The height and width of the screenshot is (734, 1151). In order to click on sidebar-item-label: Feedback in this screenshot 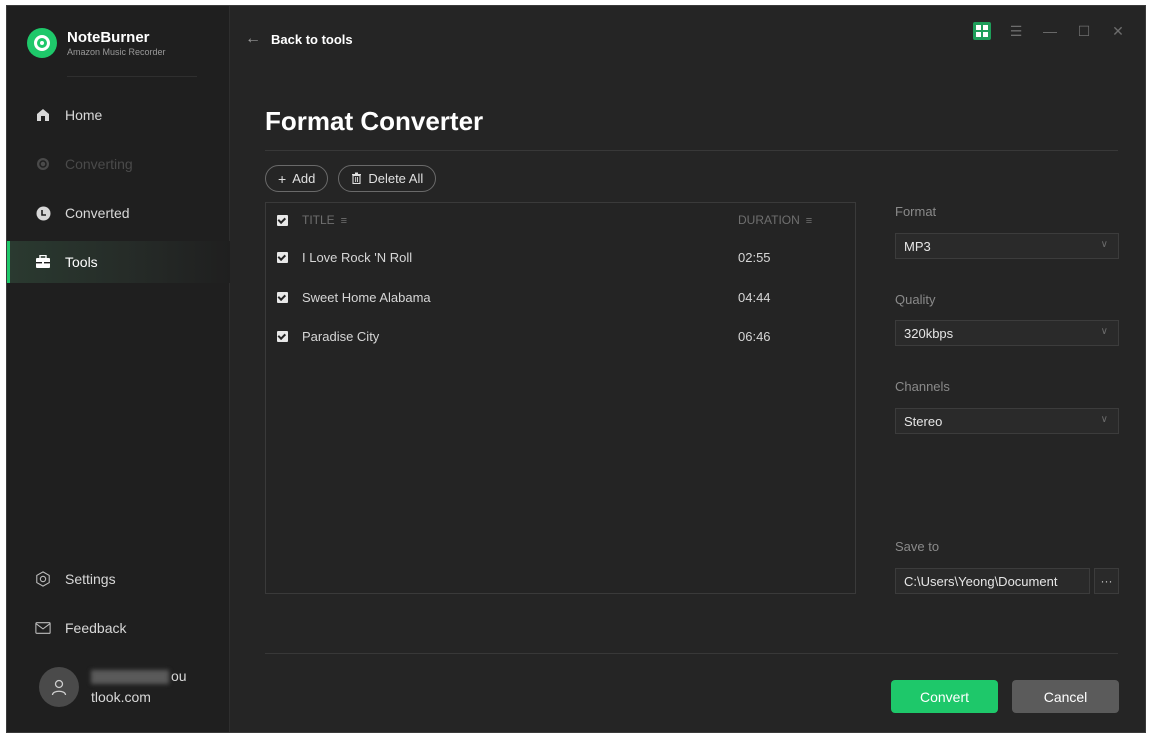, I will do `click(96, 628)`.